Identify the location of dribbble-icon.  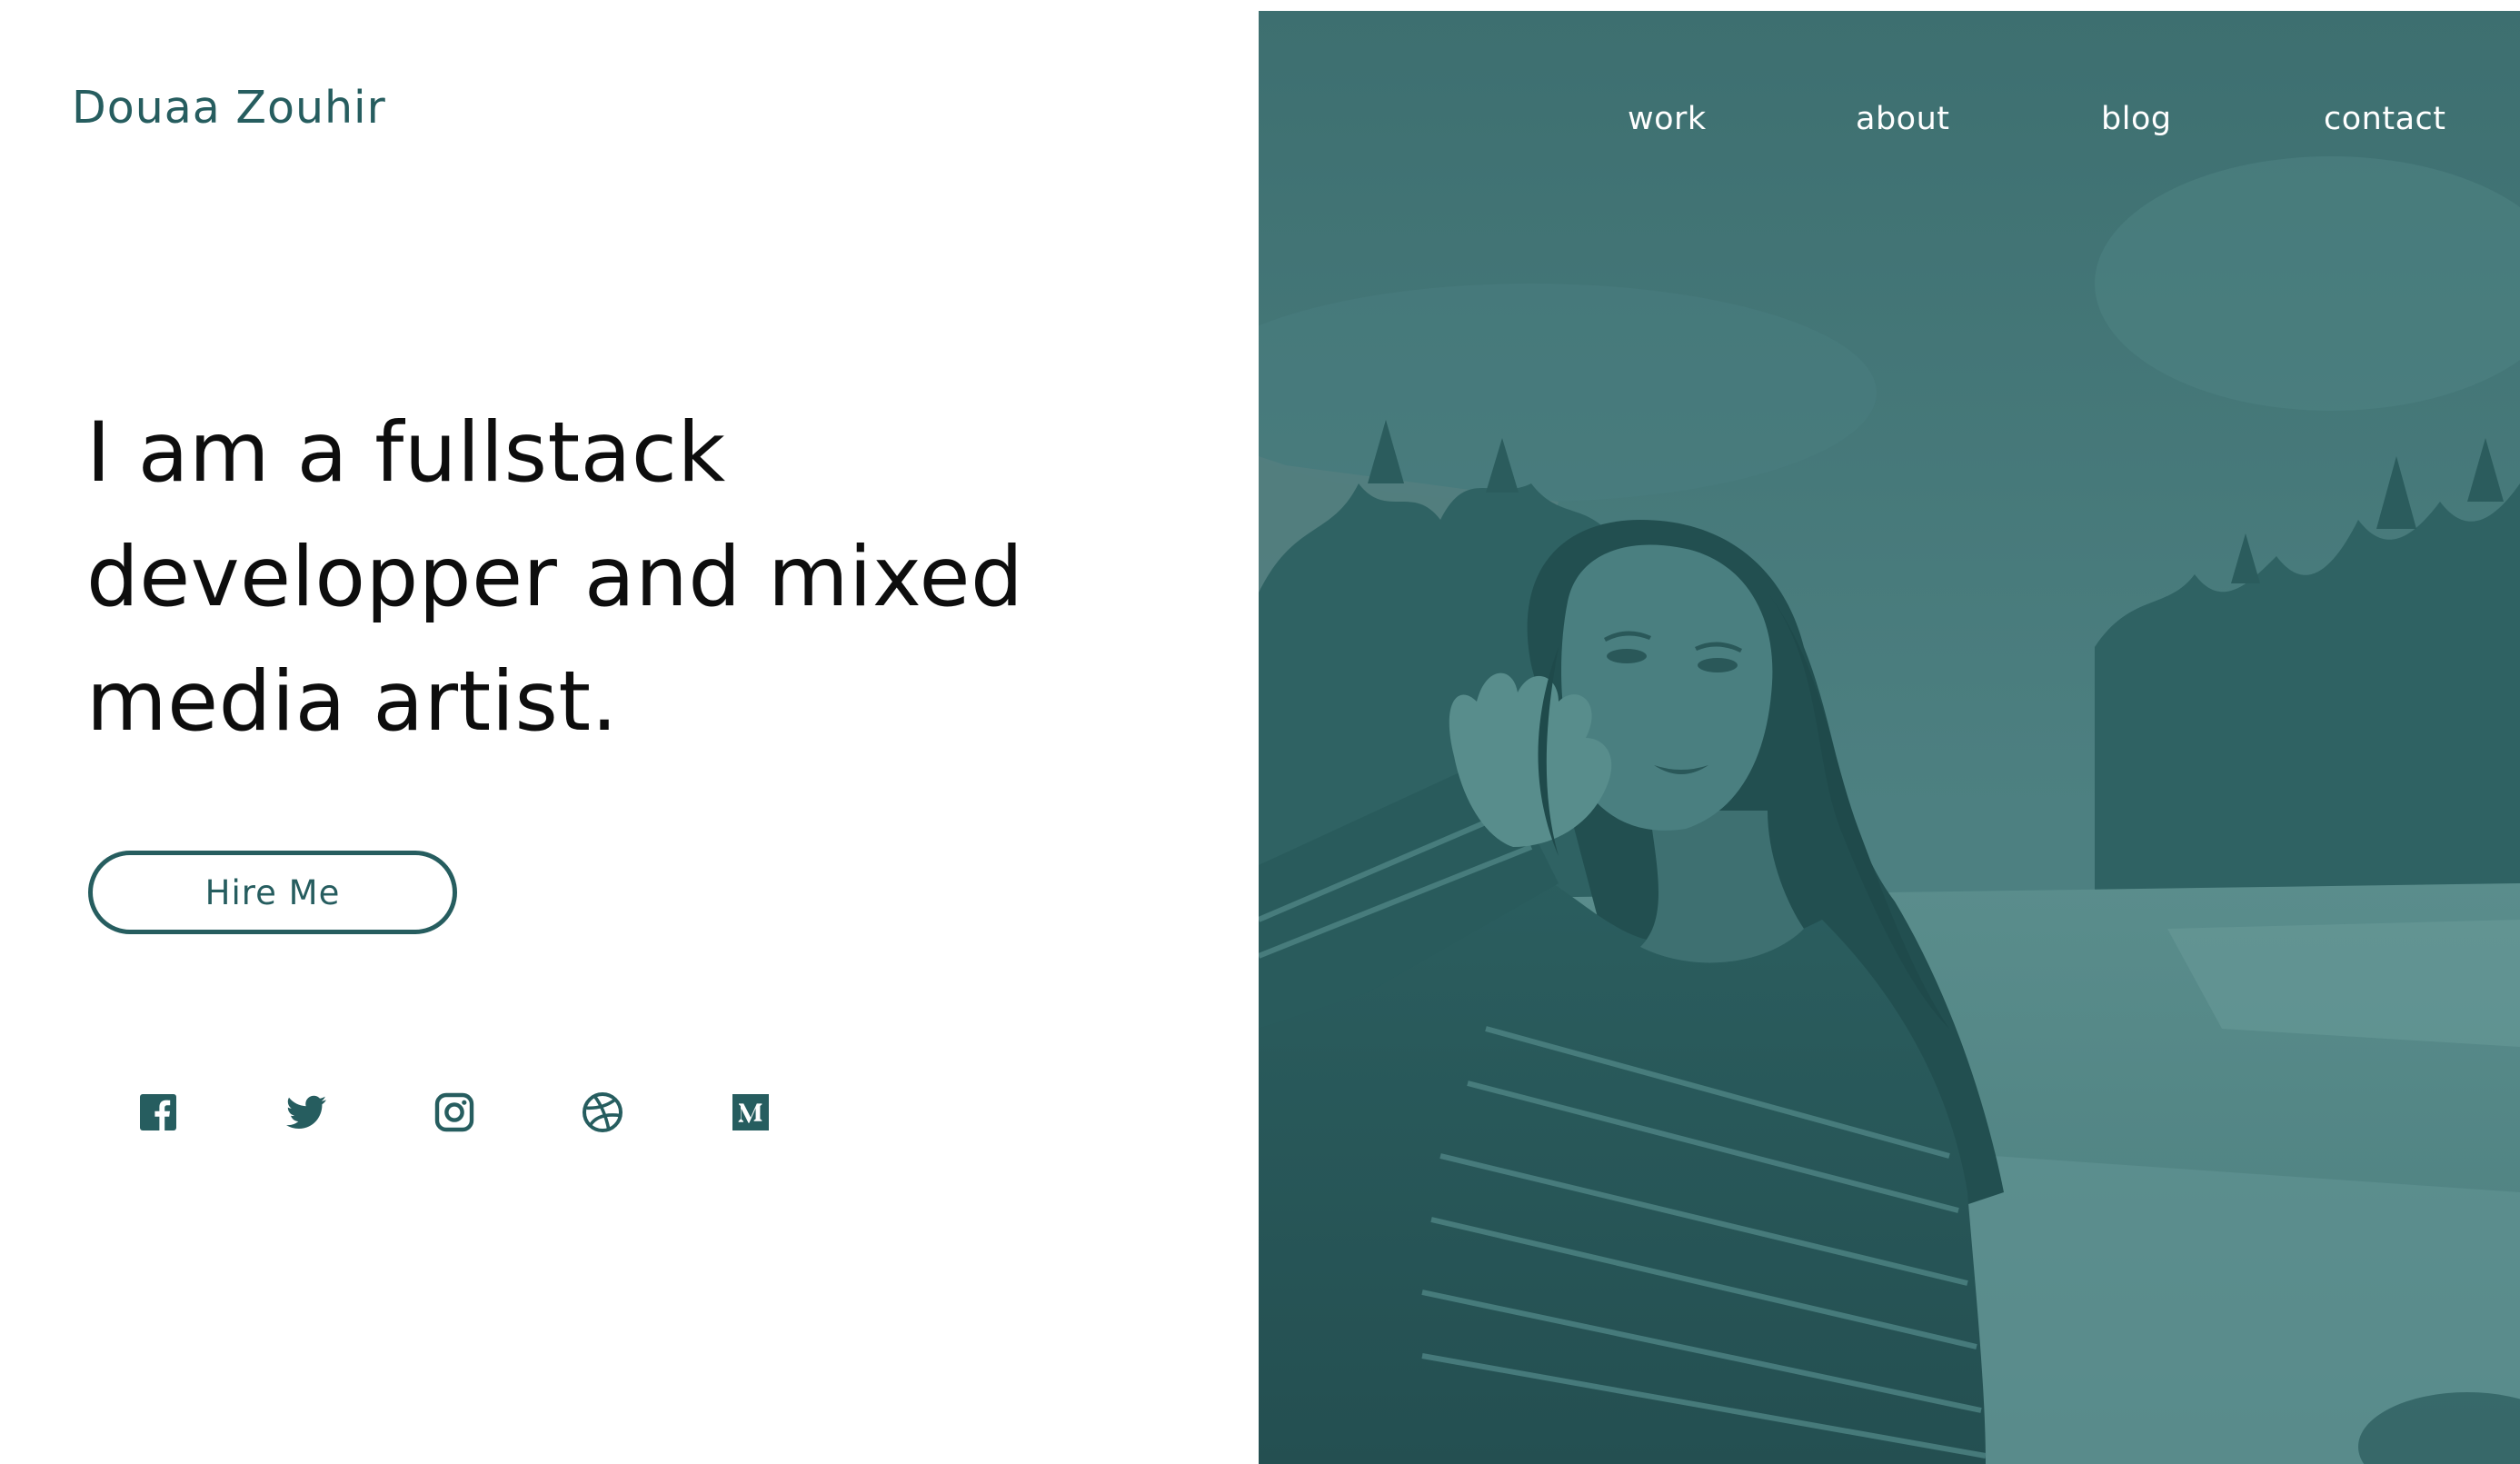
(603, 1112).